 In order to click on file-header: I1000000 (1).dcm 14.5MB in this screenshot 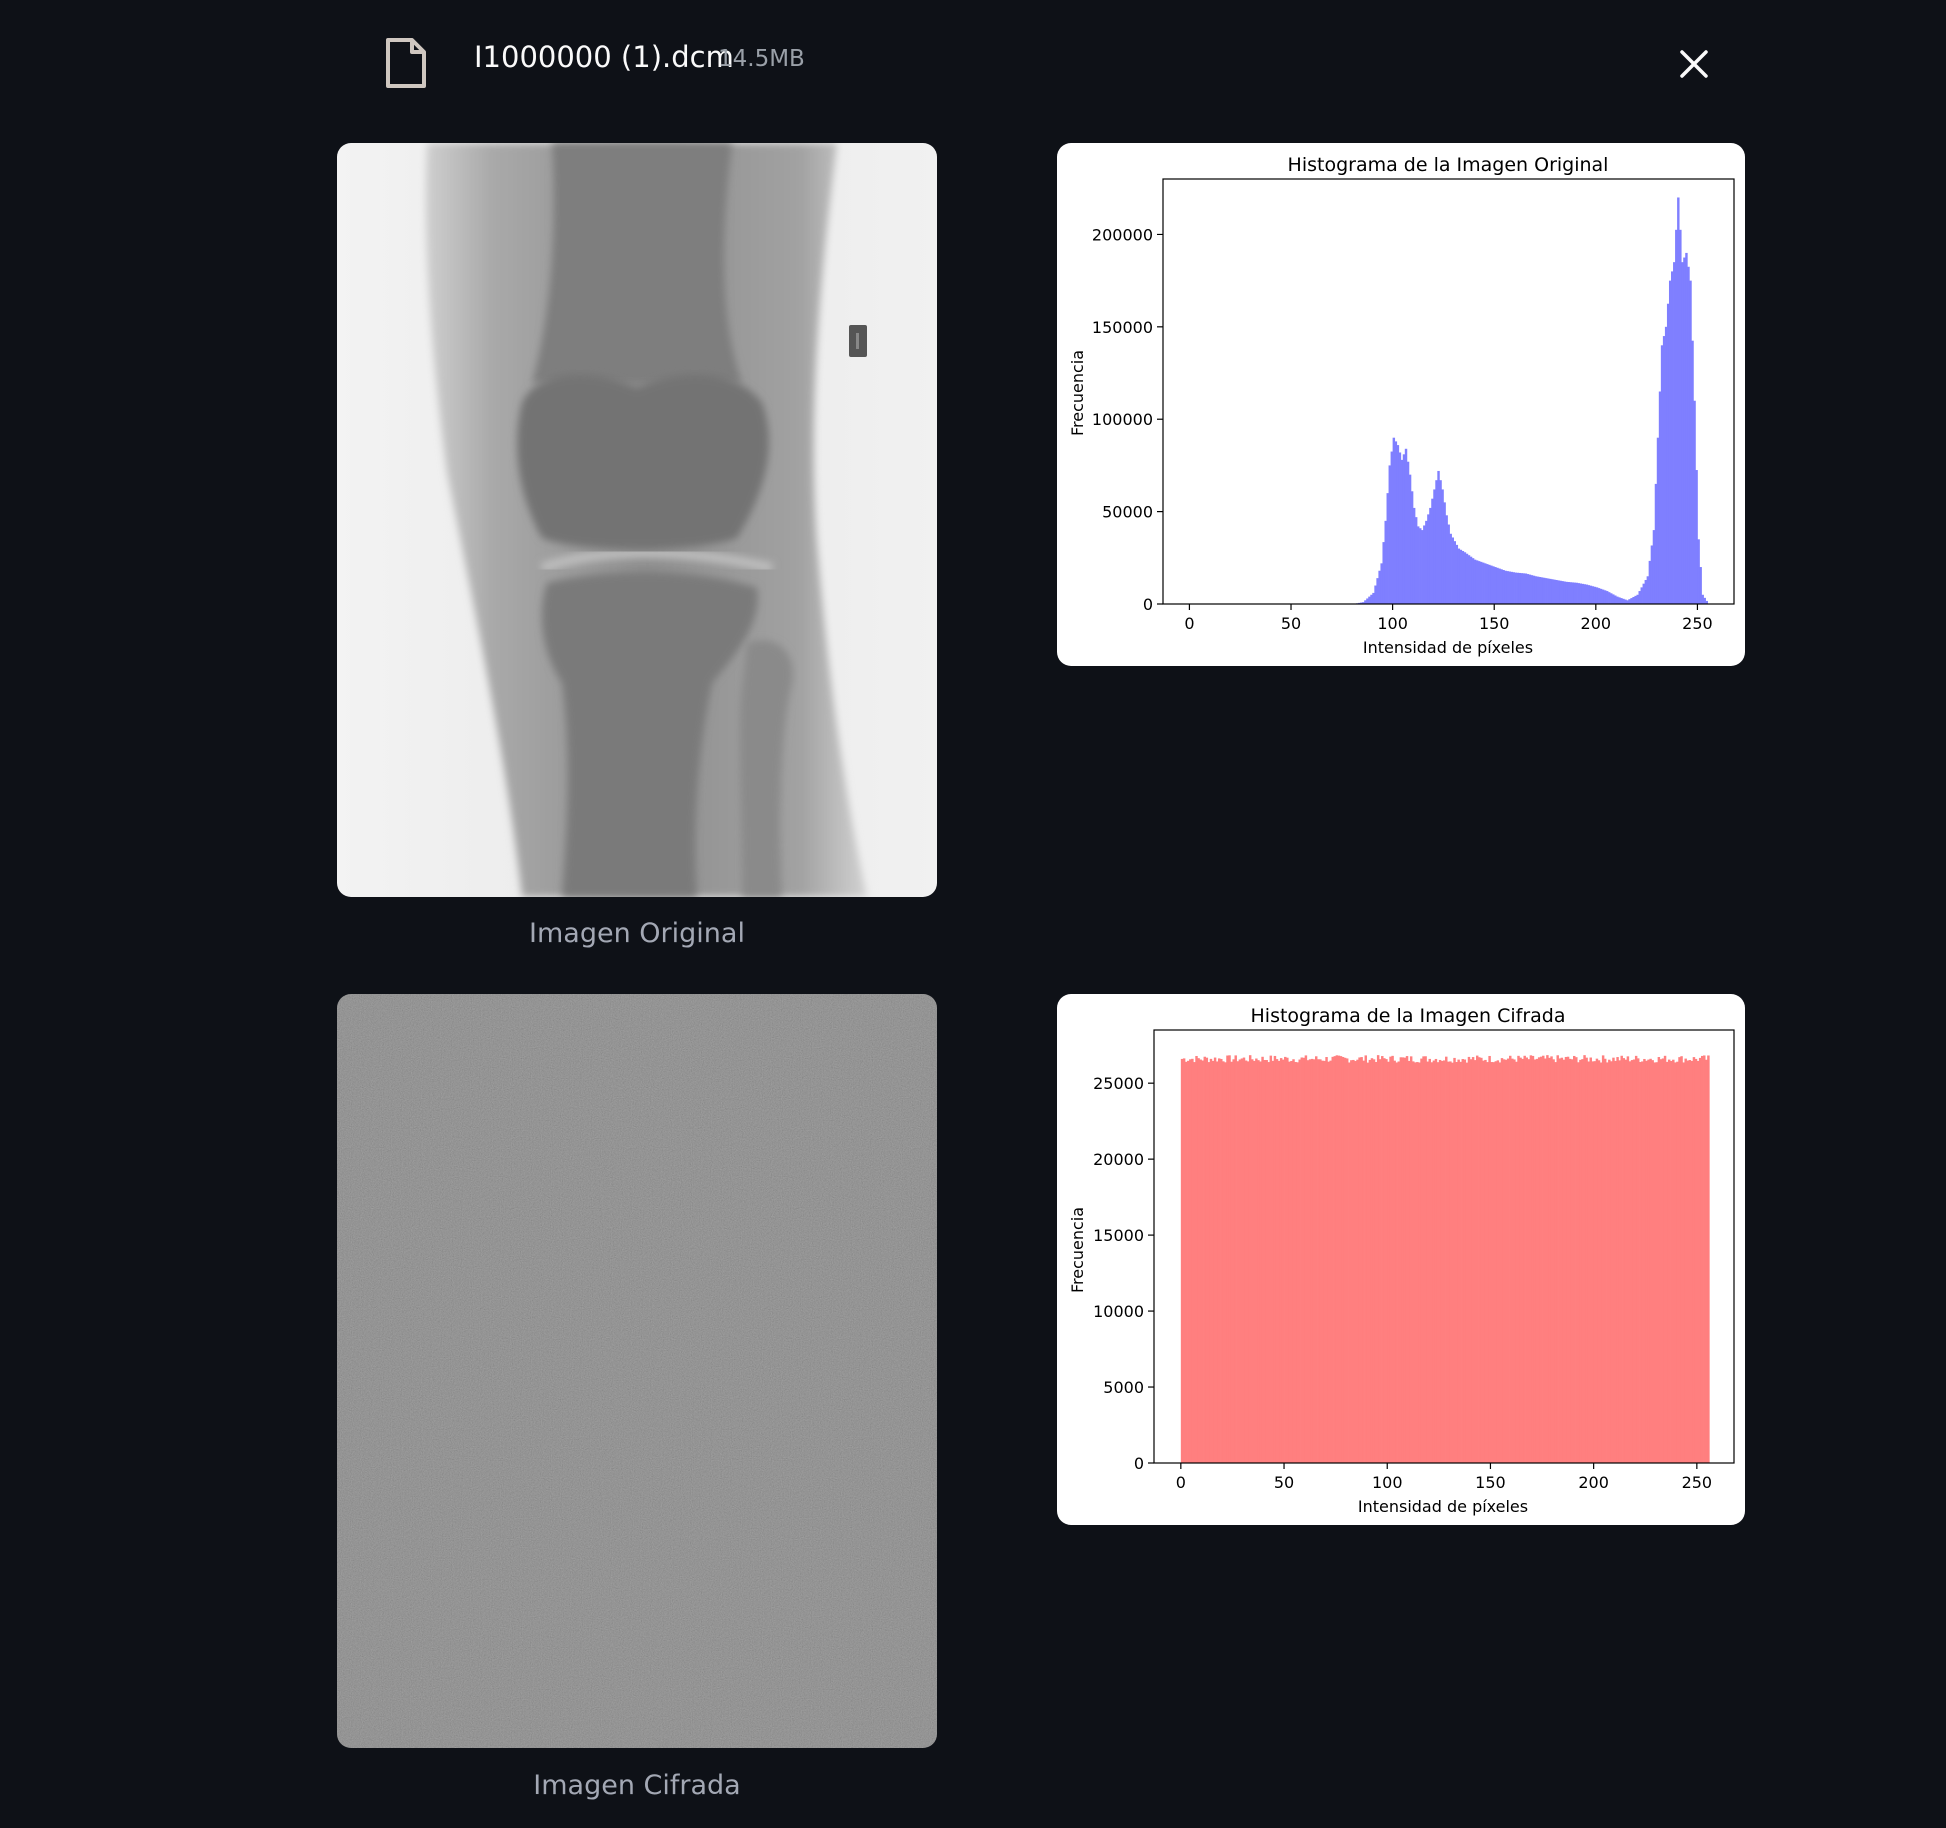, I will do `click(973, 65)`.